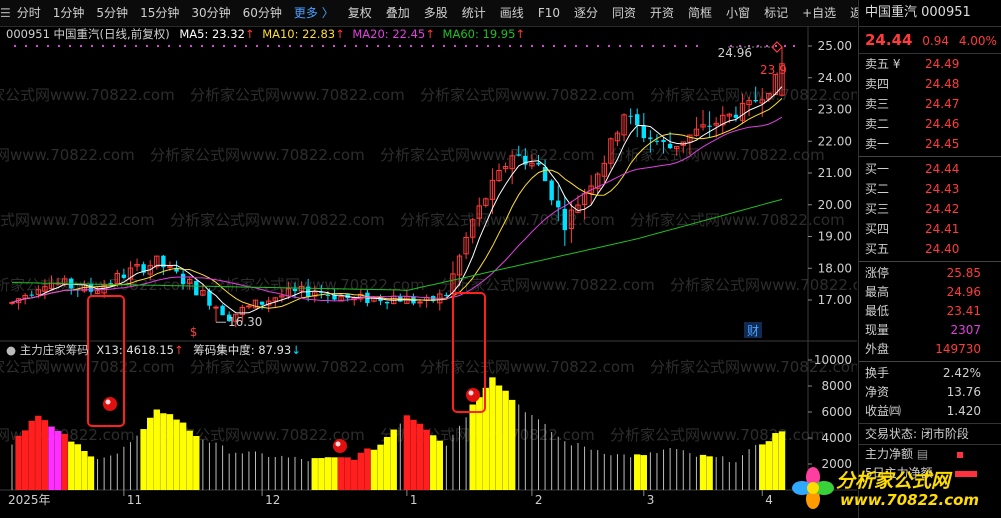  Describe the element at coordinates (651, 500) in the screenshot. I see `date-label: 3` at that location.